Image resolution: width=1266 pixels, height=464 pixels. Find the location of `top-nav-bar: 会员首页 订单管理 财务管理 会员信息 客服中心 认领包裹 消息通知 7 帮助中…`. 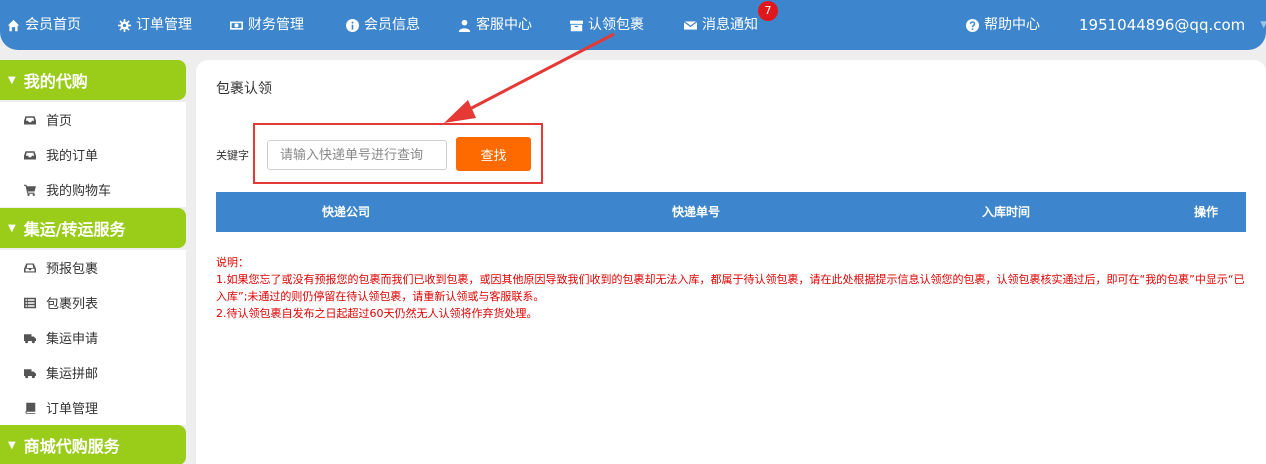

top-nav-bar: 会员首页 订单管理 财务管理 会员信息 客服中心 认领包裹 消息通知 7 帮助中… is located at coordinates (633, 25).